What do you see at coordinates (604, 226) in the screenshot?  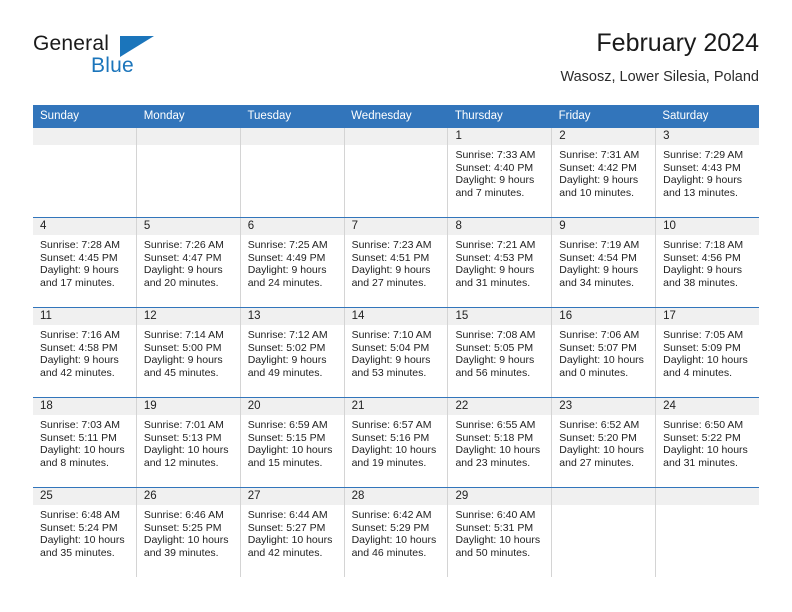 I see `day-number: 9` at bounding box center [604, 226].